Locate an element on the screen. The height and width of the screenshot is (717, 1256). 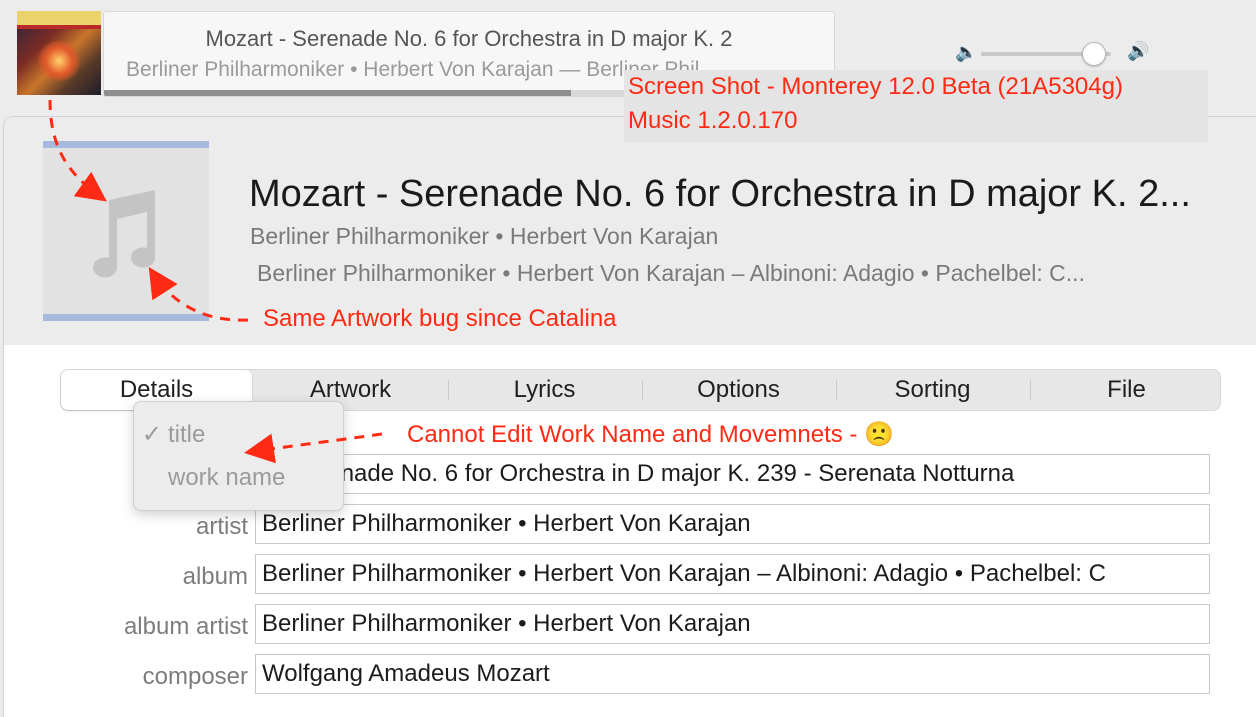
arrow-from-artwork-note is located at coordinates (198, 294).